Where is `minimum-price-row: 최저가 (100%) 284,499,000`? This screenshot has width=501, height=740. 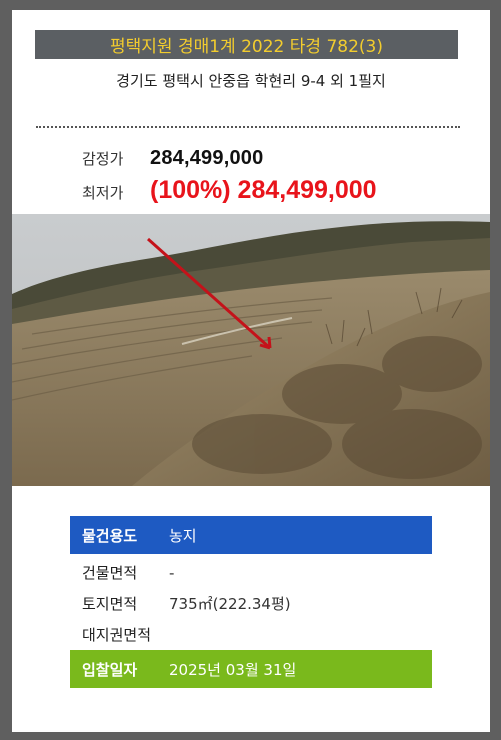 minimum-price-row: 최저가 (100%) 284,499,000 is located at coordinates (229, 190).